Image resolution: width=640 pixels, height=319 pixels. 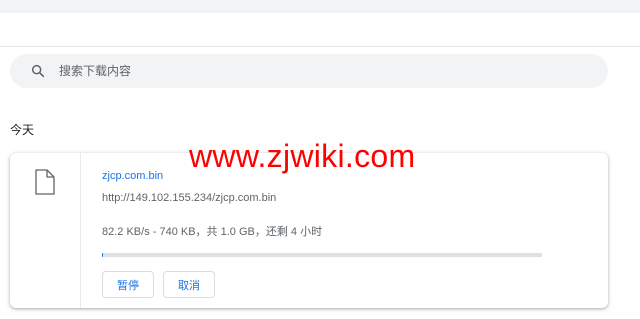 I want to click on pause-button: 暂停, so click(x=128, y=284).